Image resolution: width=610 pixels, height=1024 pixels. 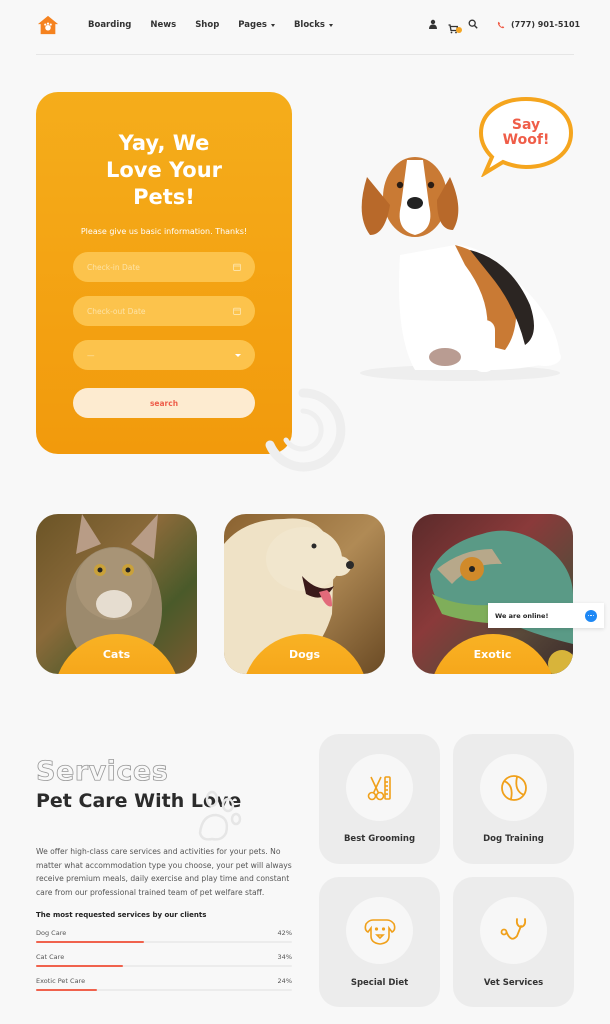 I want to click on select-value: —, so click(x=91, y=355).